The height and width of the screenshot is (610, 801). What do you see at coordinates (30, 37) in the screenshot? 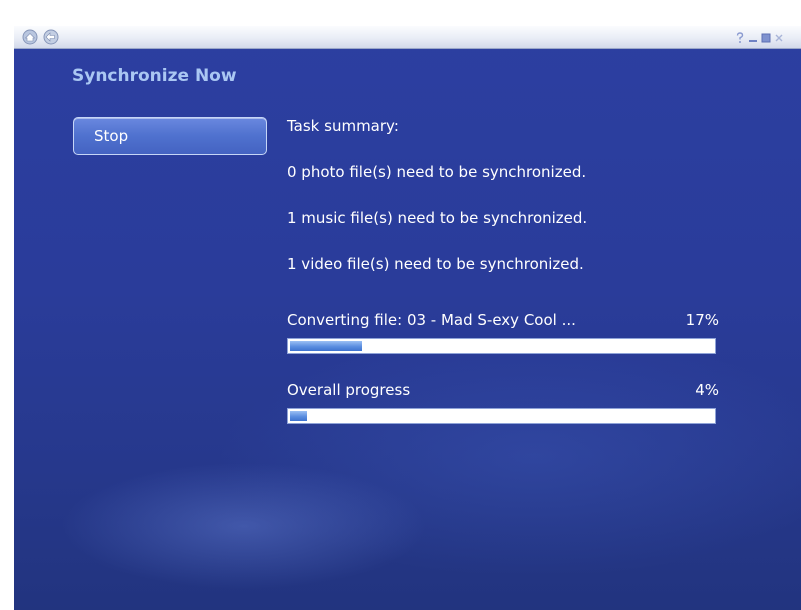
I see `home-icon` at bounding box center [30, 37].